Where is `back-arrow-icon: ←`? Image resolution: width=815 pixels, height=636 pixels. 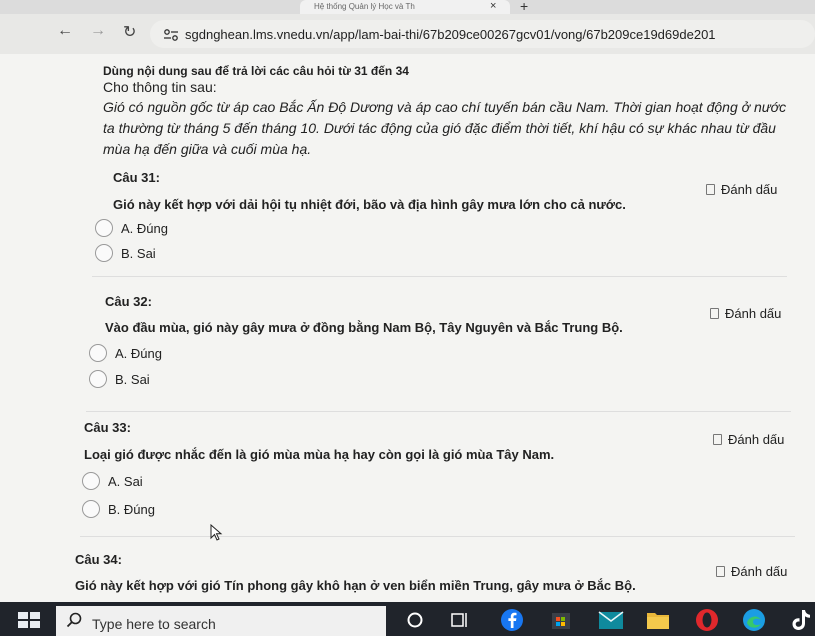
back-arrow-icon: ← is located at coordinates (65, 31).